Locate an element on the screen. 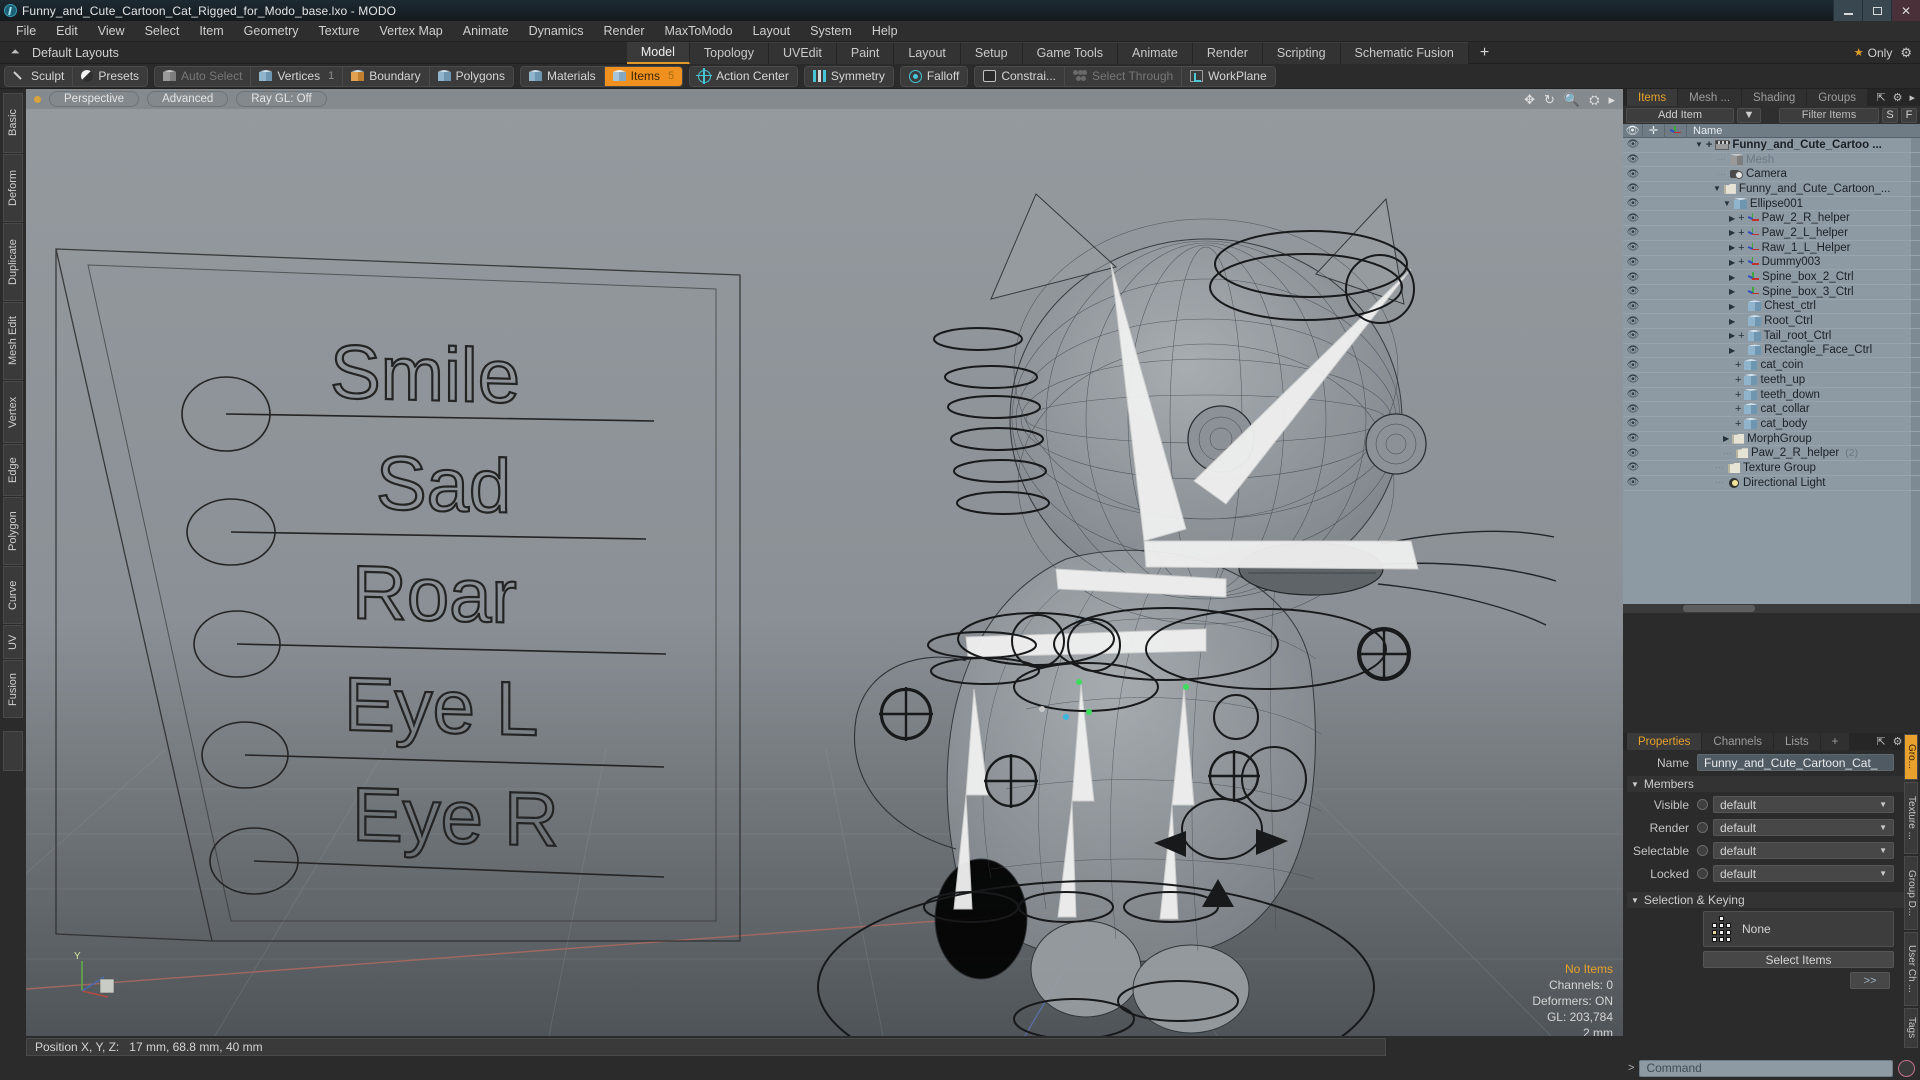 This screenshot has width=1920, height=1080. sidebar-item-uv: UV is located at coordinates (13, 642).